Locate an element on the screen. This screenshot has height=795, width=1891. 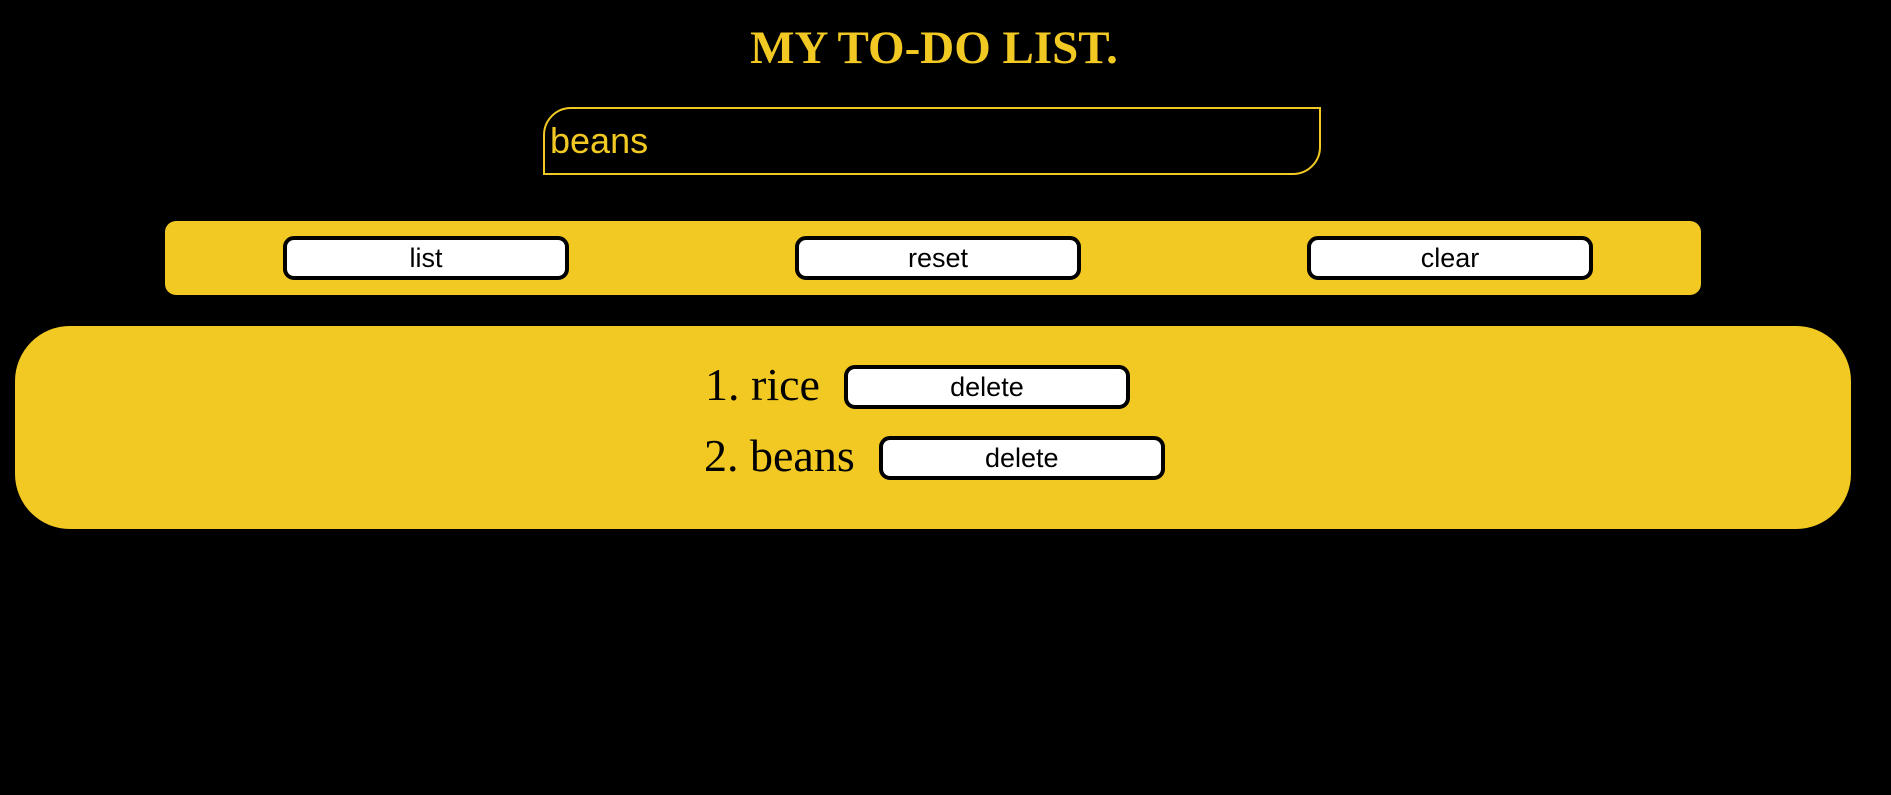
task-input is located at coordinates (932, 141).